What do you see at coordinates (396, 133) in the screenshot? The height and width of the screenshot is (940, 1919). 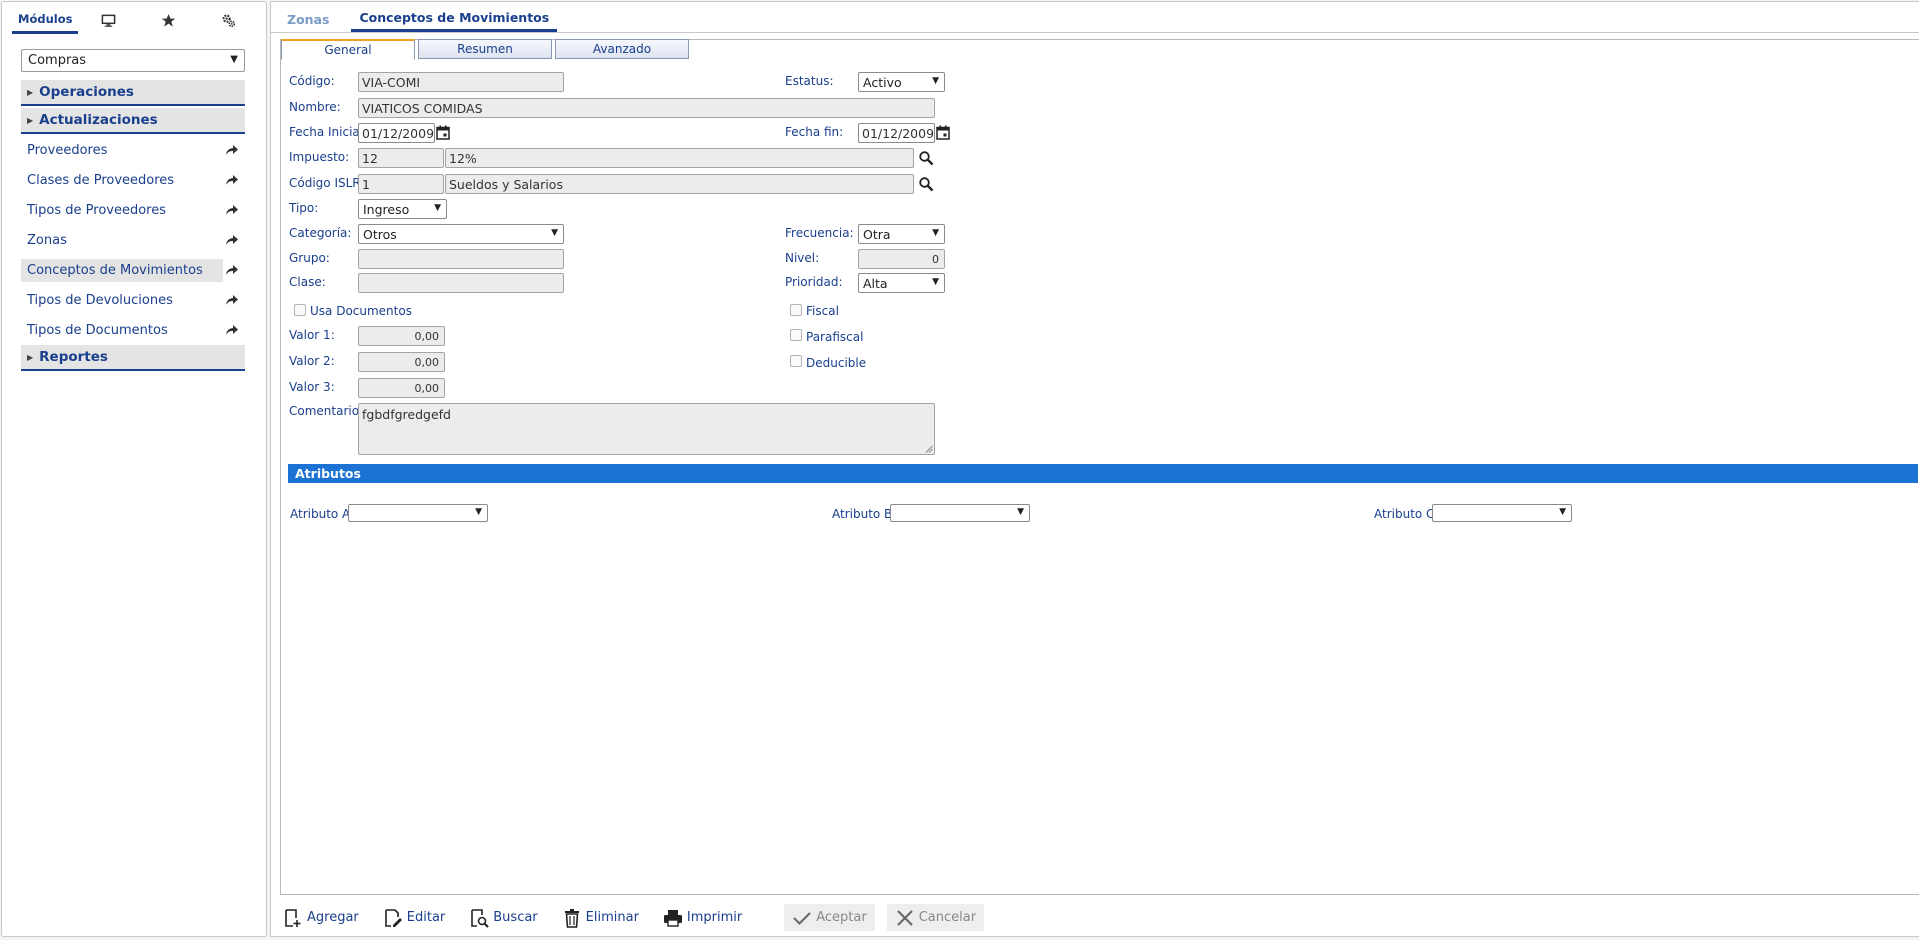 I see `fecha-inicial-field: 01/12/2009` at bounding box center [396, 133].